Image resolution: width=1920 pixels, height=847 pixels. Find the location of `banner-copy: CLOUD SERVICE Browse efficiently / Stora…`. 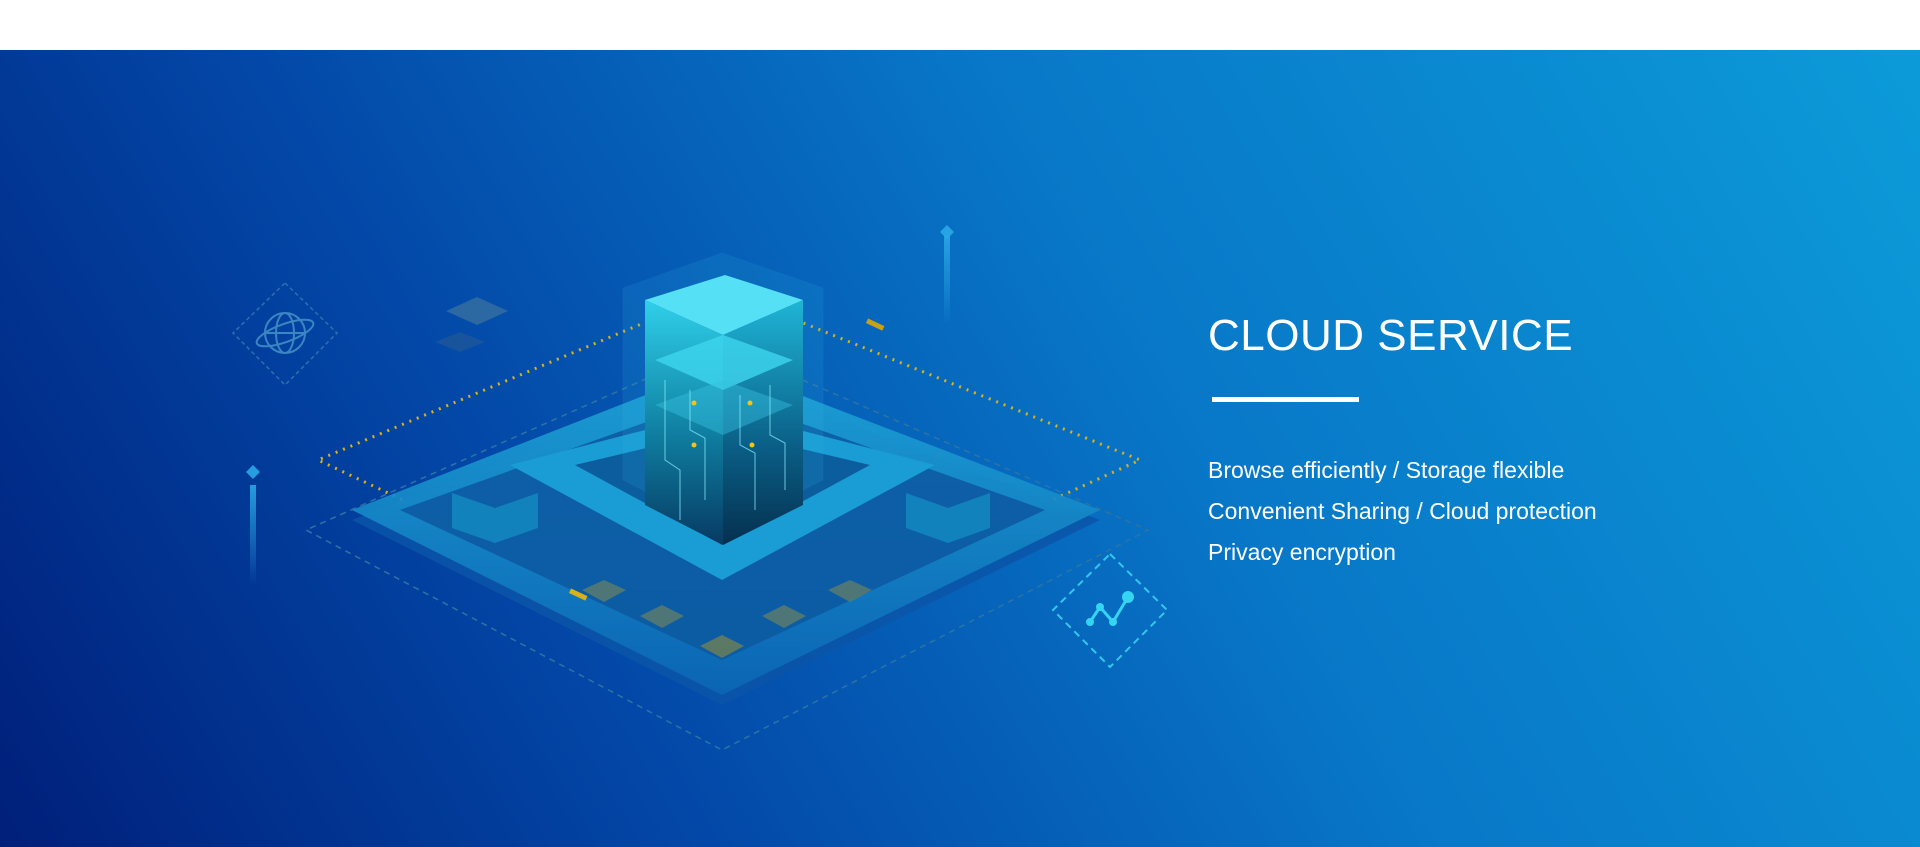

banner-copy: CLOUD SERVICE Browse efficiently / Stora… is located at coordinates (1402, 441).